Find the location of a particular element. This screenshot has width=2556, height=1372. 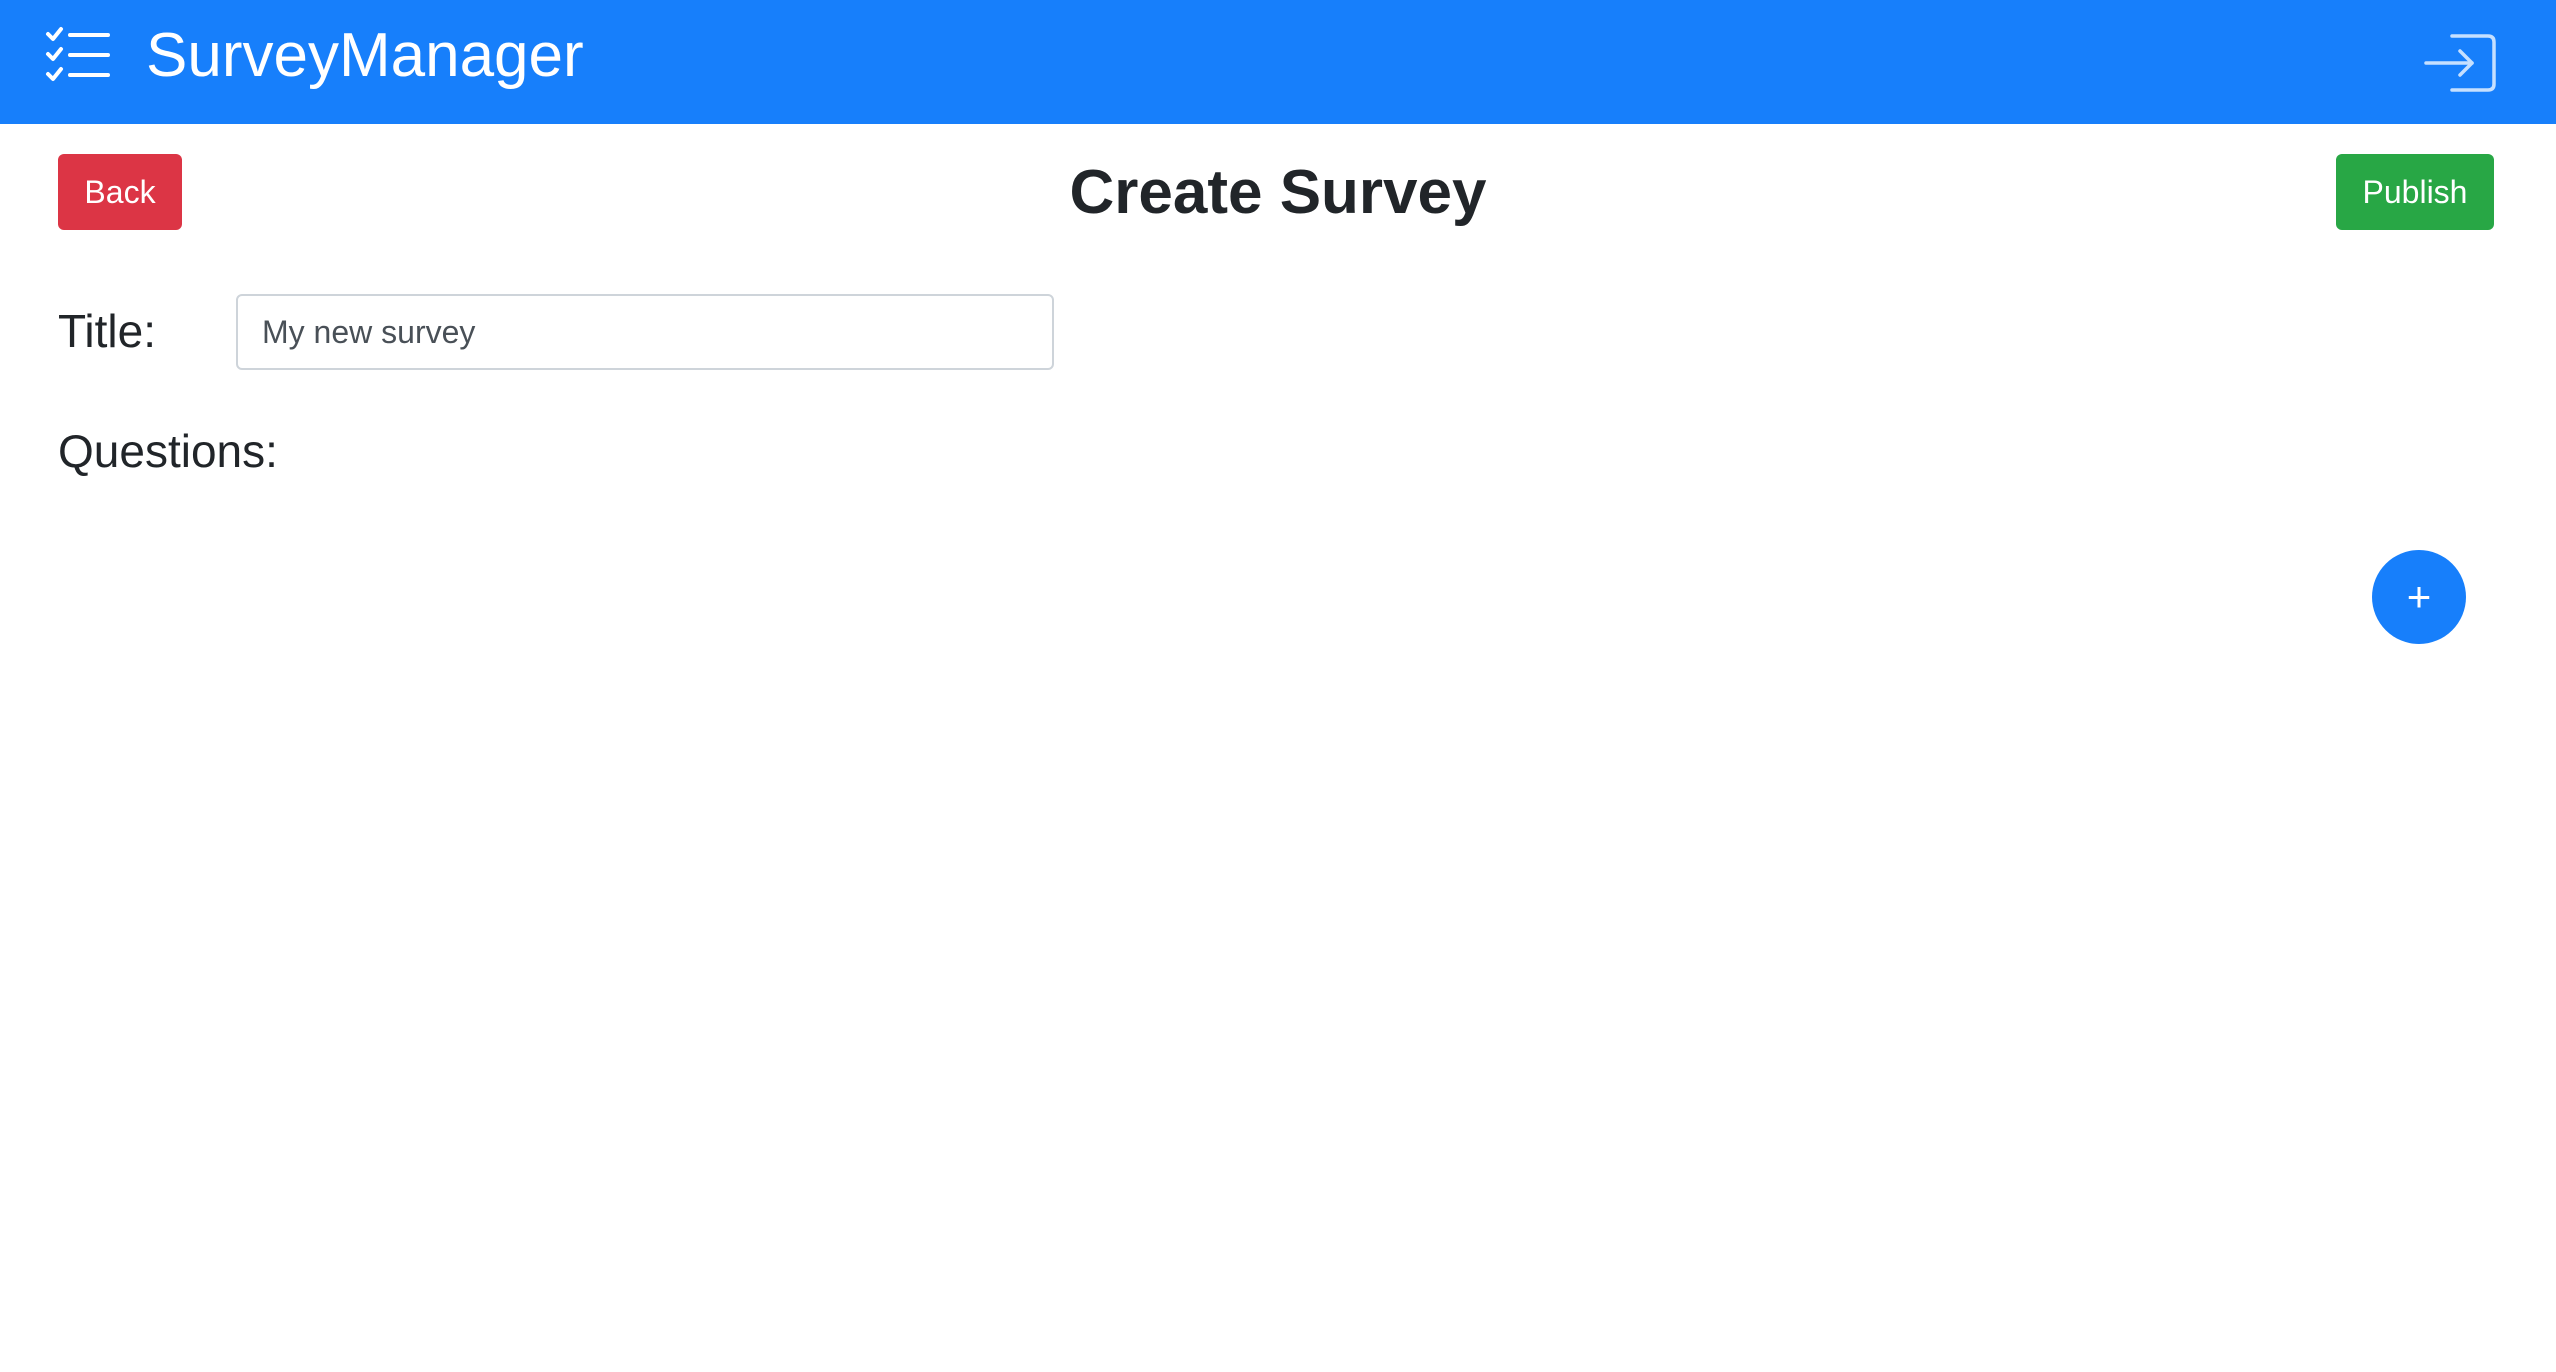

title-label: Title: is located at coordinates (107, 331).